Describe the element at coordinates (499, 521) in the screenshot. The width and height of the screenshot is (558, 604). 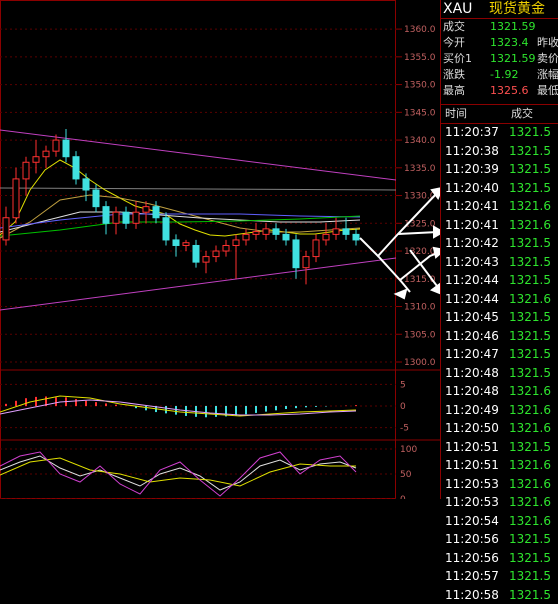
I see `tick-row: 11:20:54 1321.6` at that location.